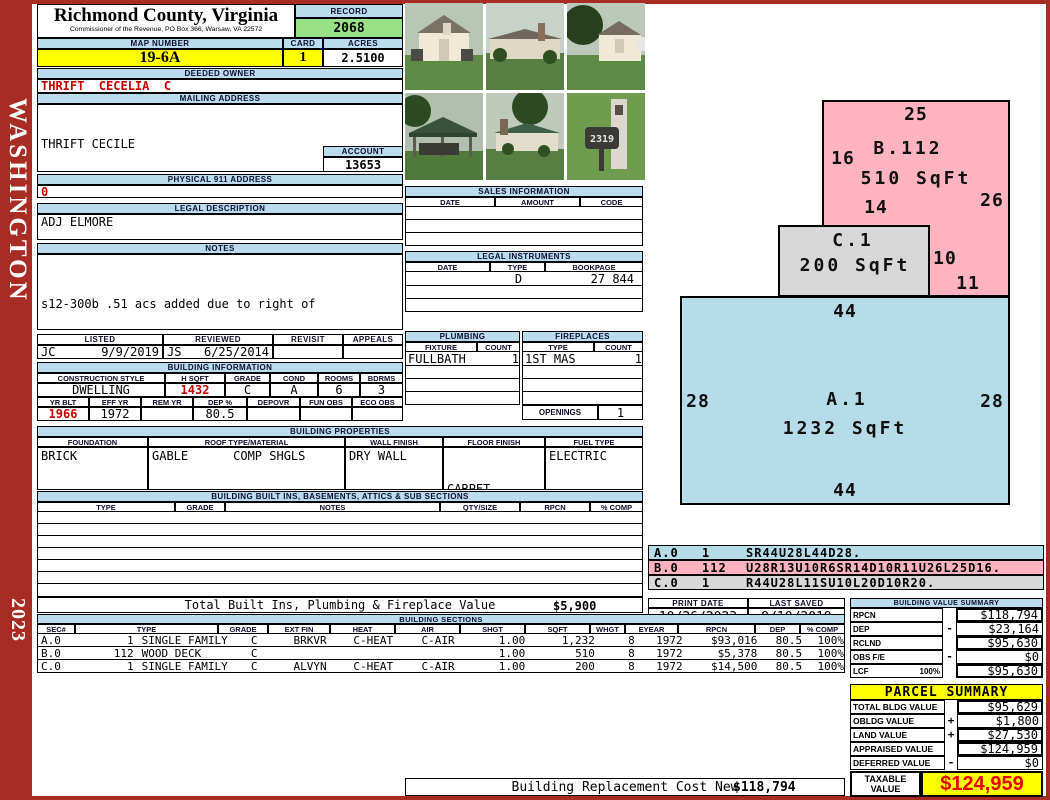 Image resolution: width=1050 pixels, height=800 pixels. Describe the element at coordinates (946, 763) in the screenshot. I see `parcel-row: DEFERRED VALUE - $0` at that location.